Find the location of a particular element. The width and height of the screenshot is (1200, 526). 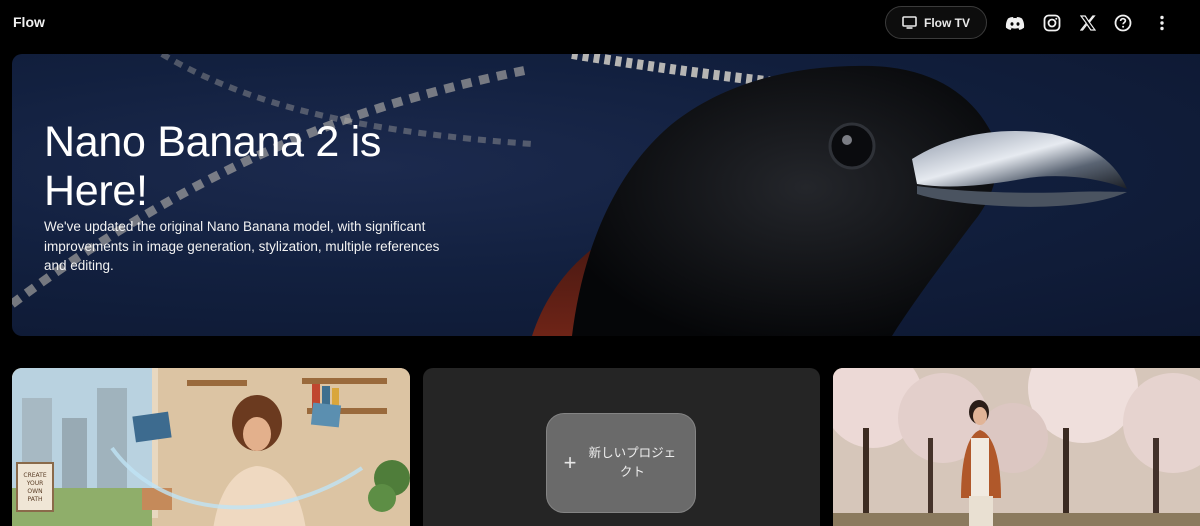

instagram-icon is located at coordinates (1052, 23).